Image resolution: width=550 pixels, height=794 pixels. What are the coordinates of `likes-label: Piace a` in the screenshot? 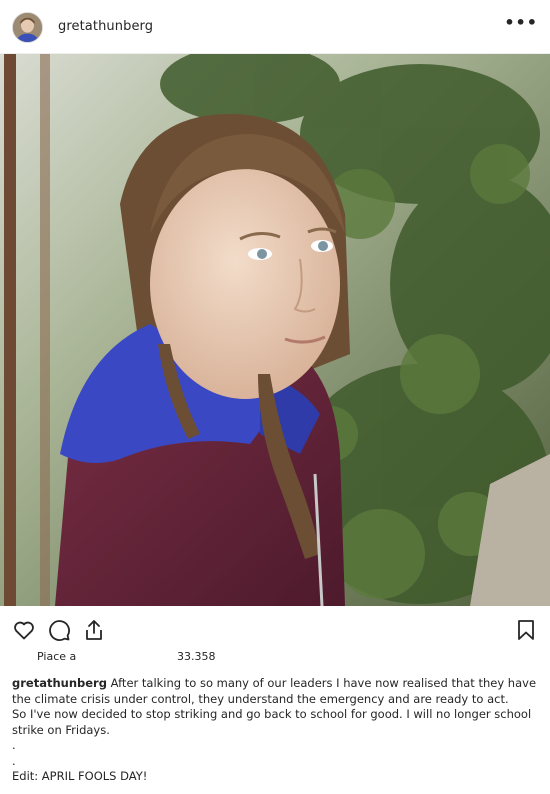 It's located at (56, 656).